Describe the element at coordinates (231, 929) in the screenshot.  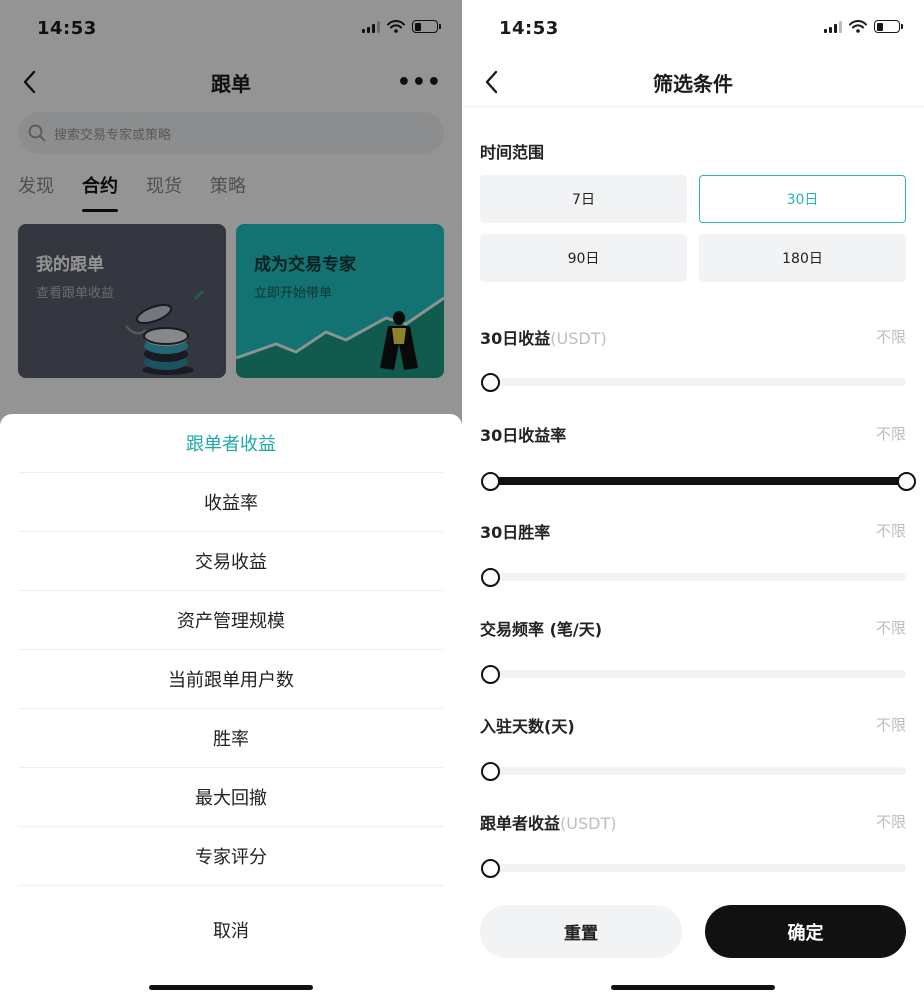
I see `cancel-button: 取消` at that location.